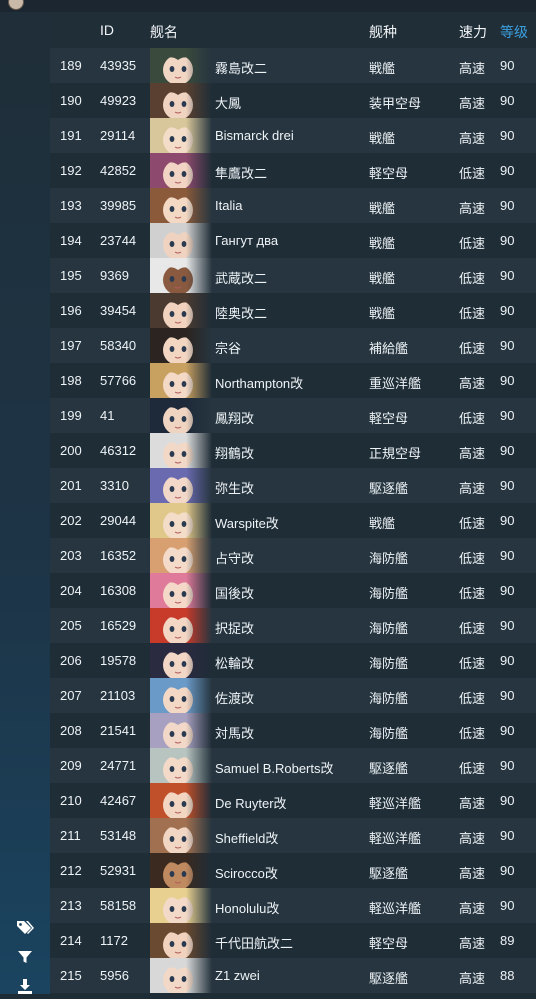 The width and height of the screenshot is (536, 999). Describe the element at coordinates (71, 345) in the screenshot. I see `row-number: 197` at that location.